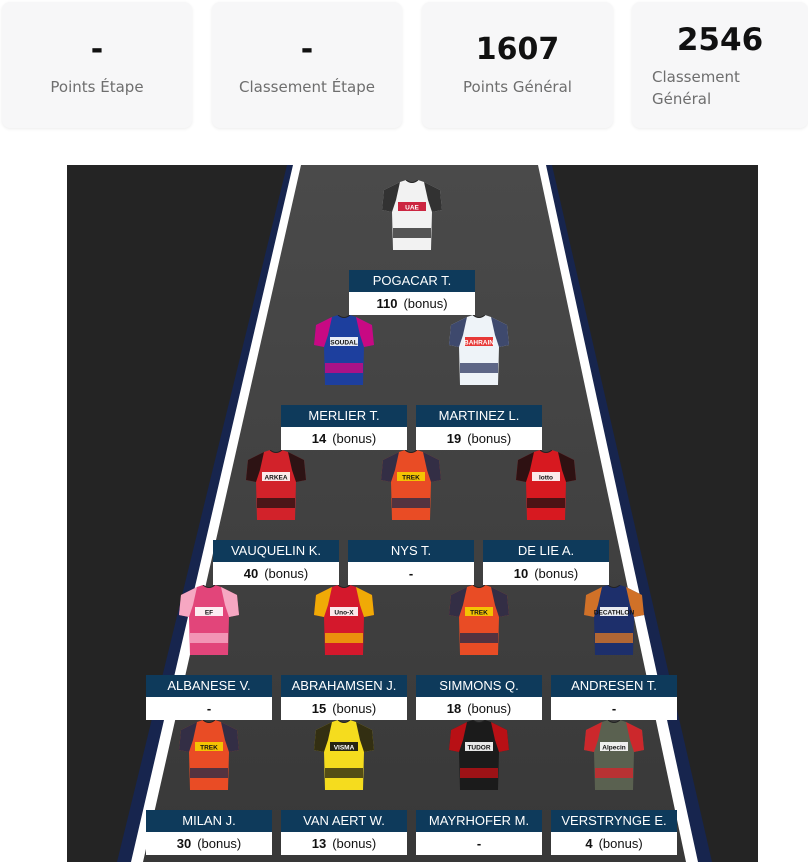  Describe the element at coordinates (209, 821) in the screenshot. I see `rider-name: MILAN J.` at that location.